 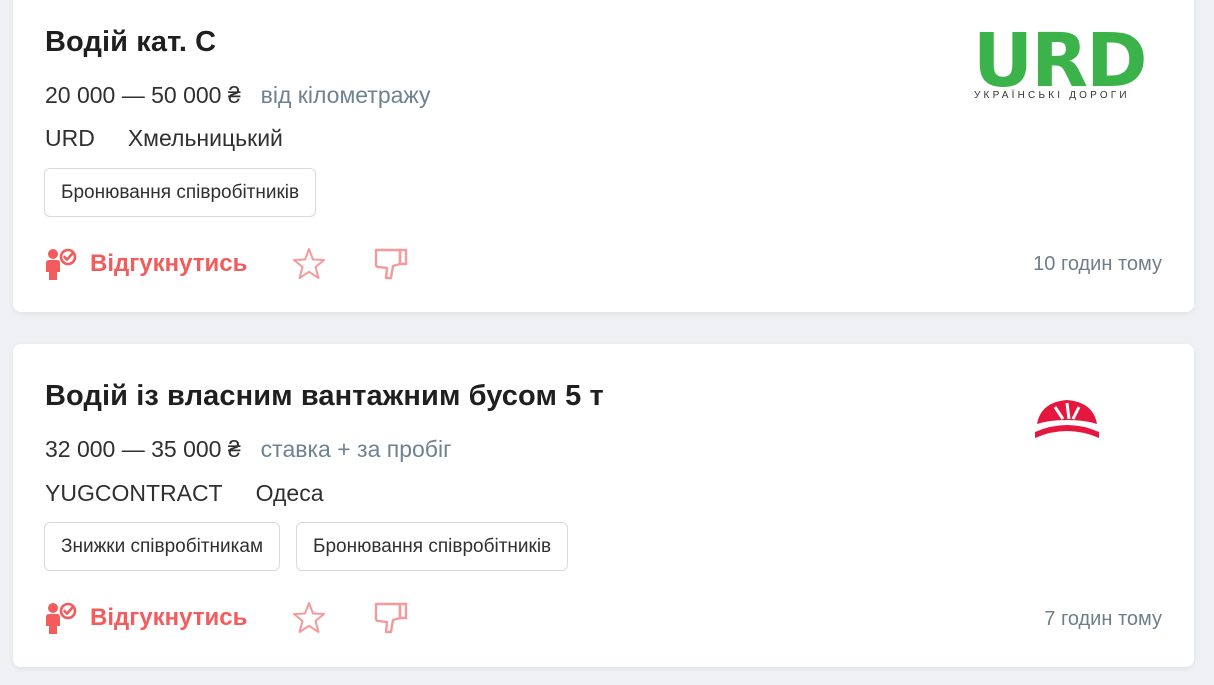 I want to click on company-logo, so click(x=1067, y=420).